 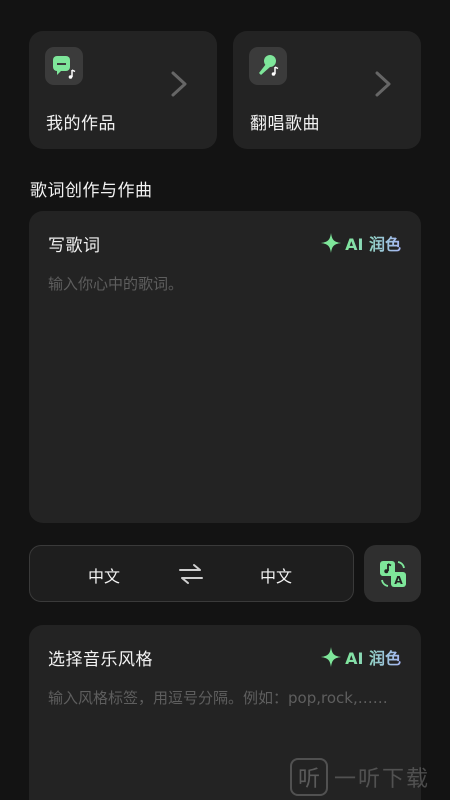 I want to click on translate-button: A, so click(x=392, y=573).